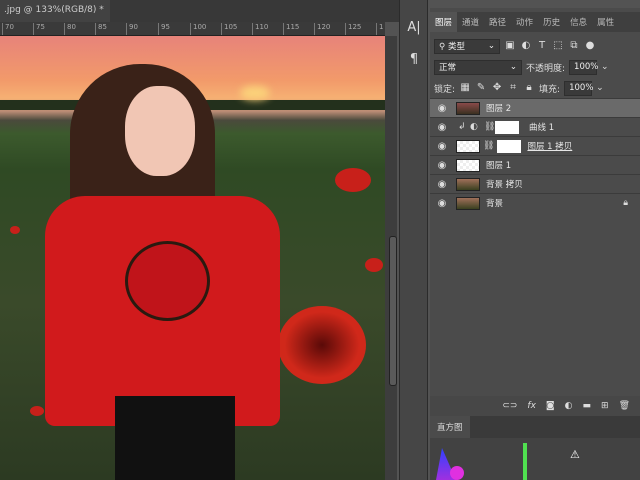  What do you see at coordinates (535, 164) in the screenshot?
I see `layer-row: ◉ 图层 1` at bounding box center [535, 164].